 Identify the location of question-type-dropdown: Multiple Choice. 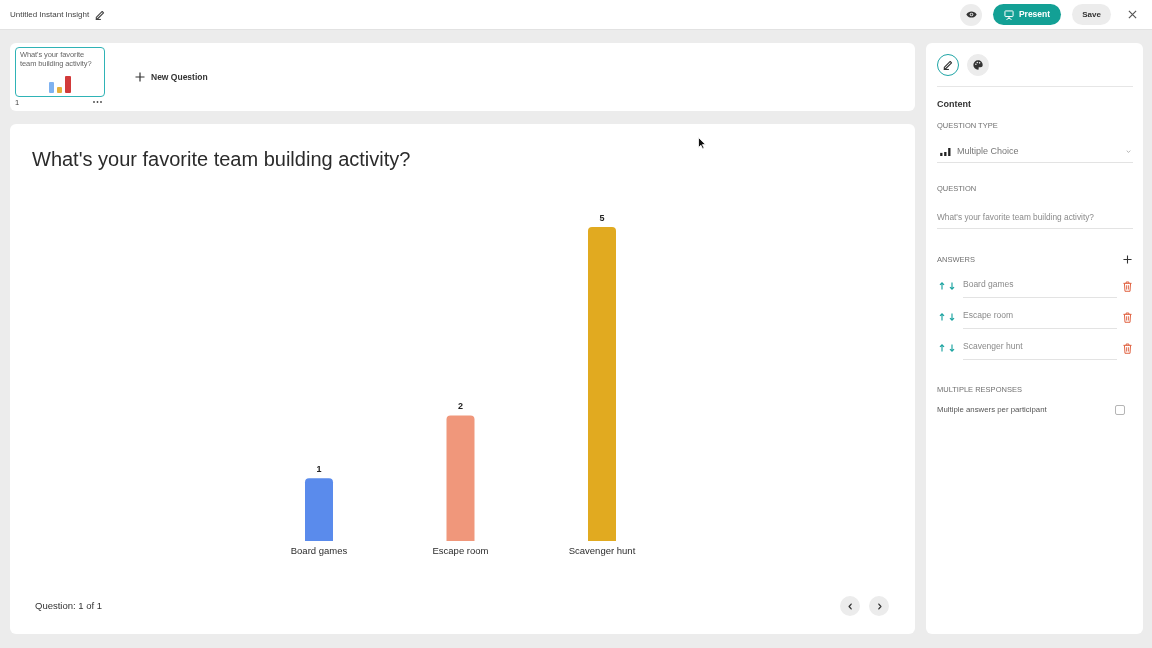
(1035, 152).